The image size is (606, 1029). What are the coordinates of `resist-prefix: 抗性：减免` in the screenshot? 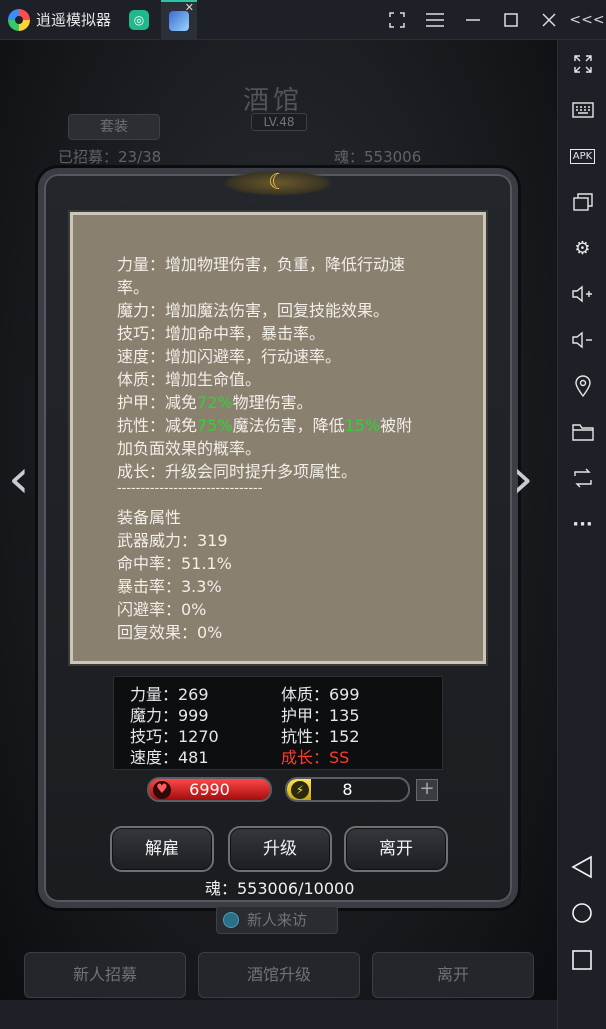 It's located at (157, 425).